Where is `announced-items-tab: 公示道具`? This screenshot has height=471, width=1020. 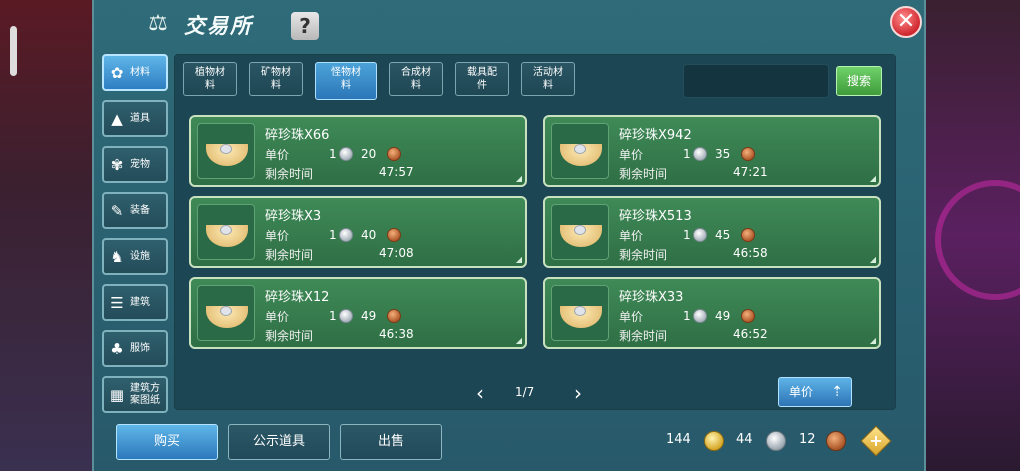 announced-items-tab: 公示道具 is located at coordinates (279, 442).